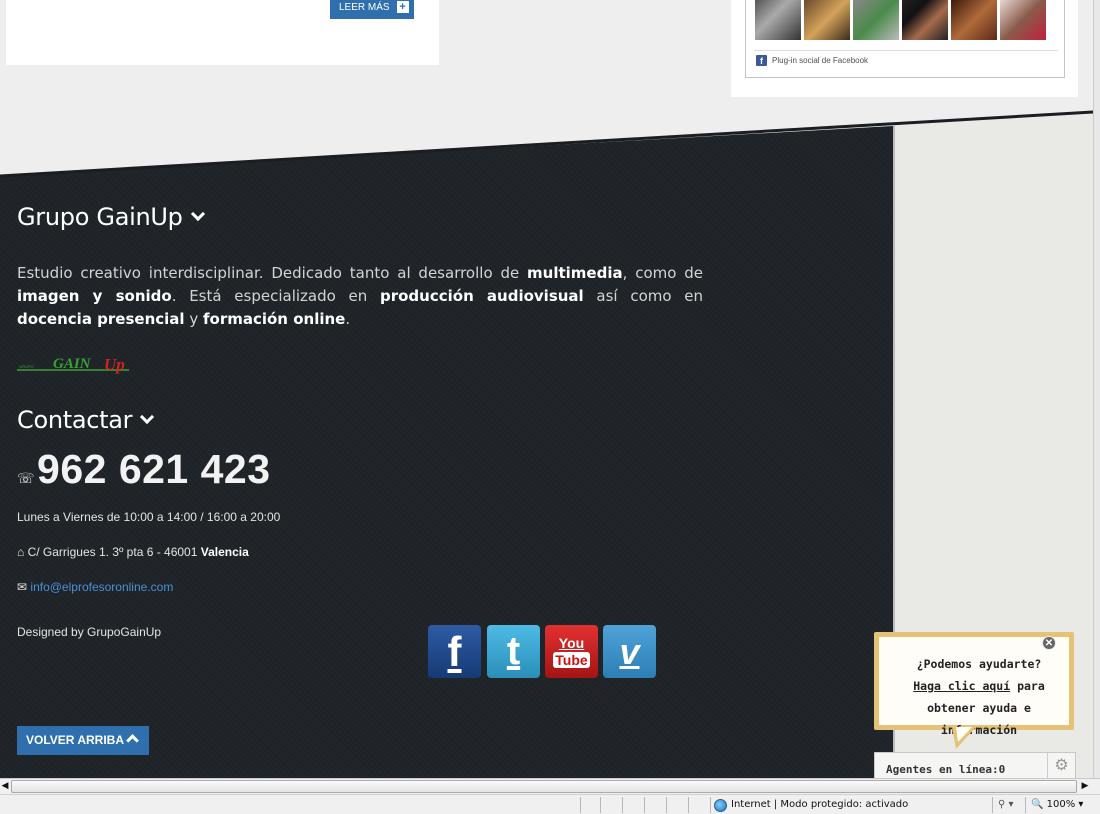  I want to click on facebook-plugin-link: f Plug-in social de Facebook, so click(812, 60).